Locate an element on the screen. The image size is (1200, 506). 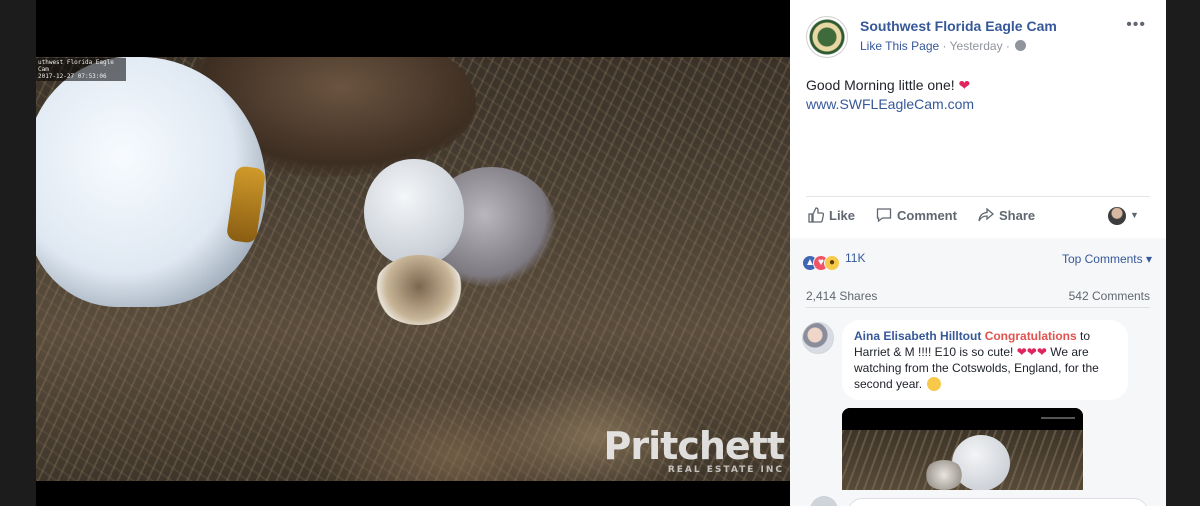
page-name-link: Southwest Florida Eagle Cam is located at coordinates (958, 26).